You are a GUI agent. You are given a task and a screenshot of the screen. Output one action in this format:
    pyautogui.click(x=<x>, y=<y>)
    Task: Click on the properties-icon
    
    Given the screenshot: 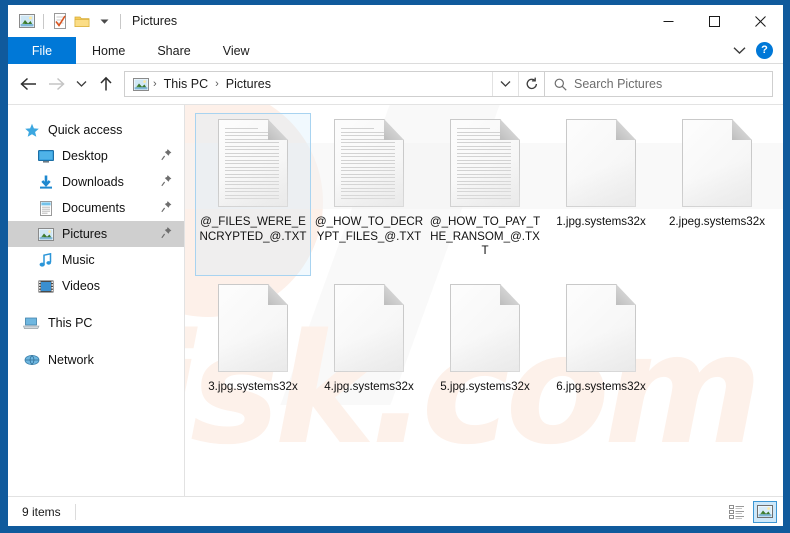 What is the action you would take?
    pyautogui.click(x=60, y=21)
    